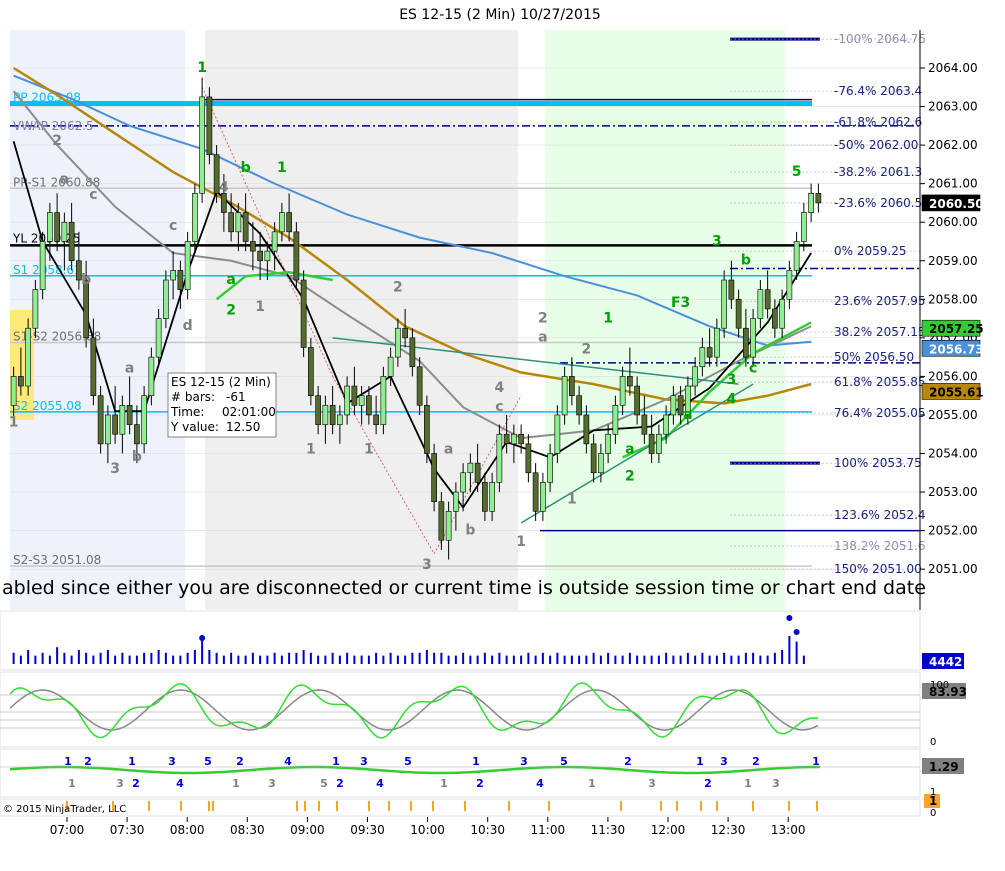 The width and height of the screenshot is (1005, 871). Describe the element at coordinates (592, 783) in the screenshot. I see `osc-label-low: 1` at that location.